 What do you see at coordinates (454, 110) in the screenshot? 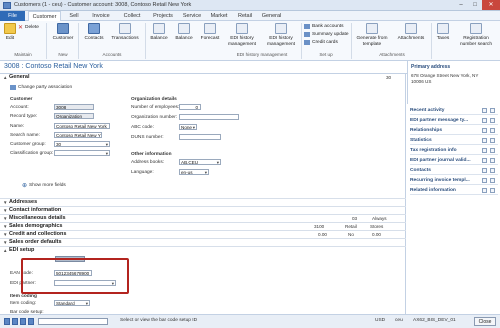
I see `factbox-recent-activity: Recent activity` at bounding box center [454, 110].